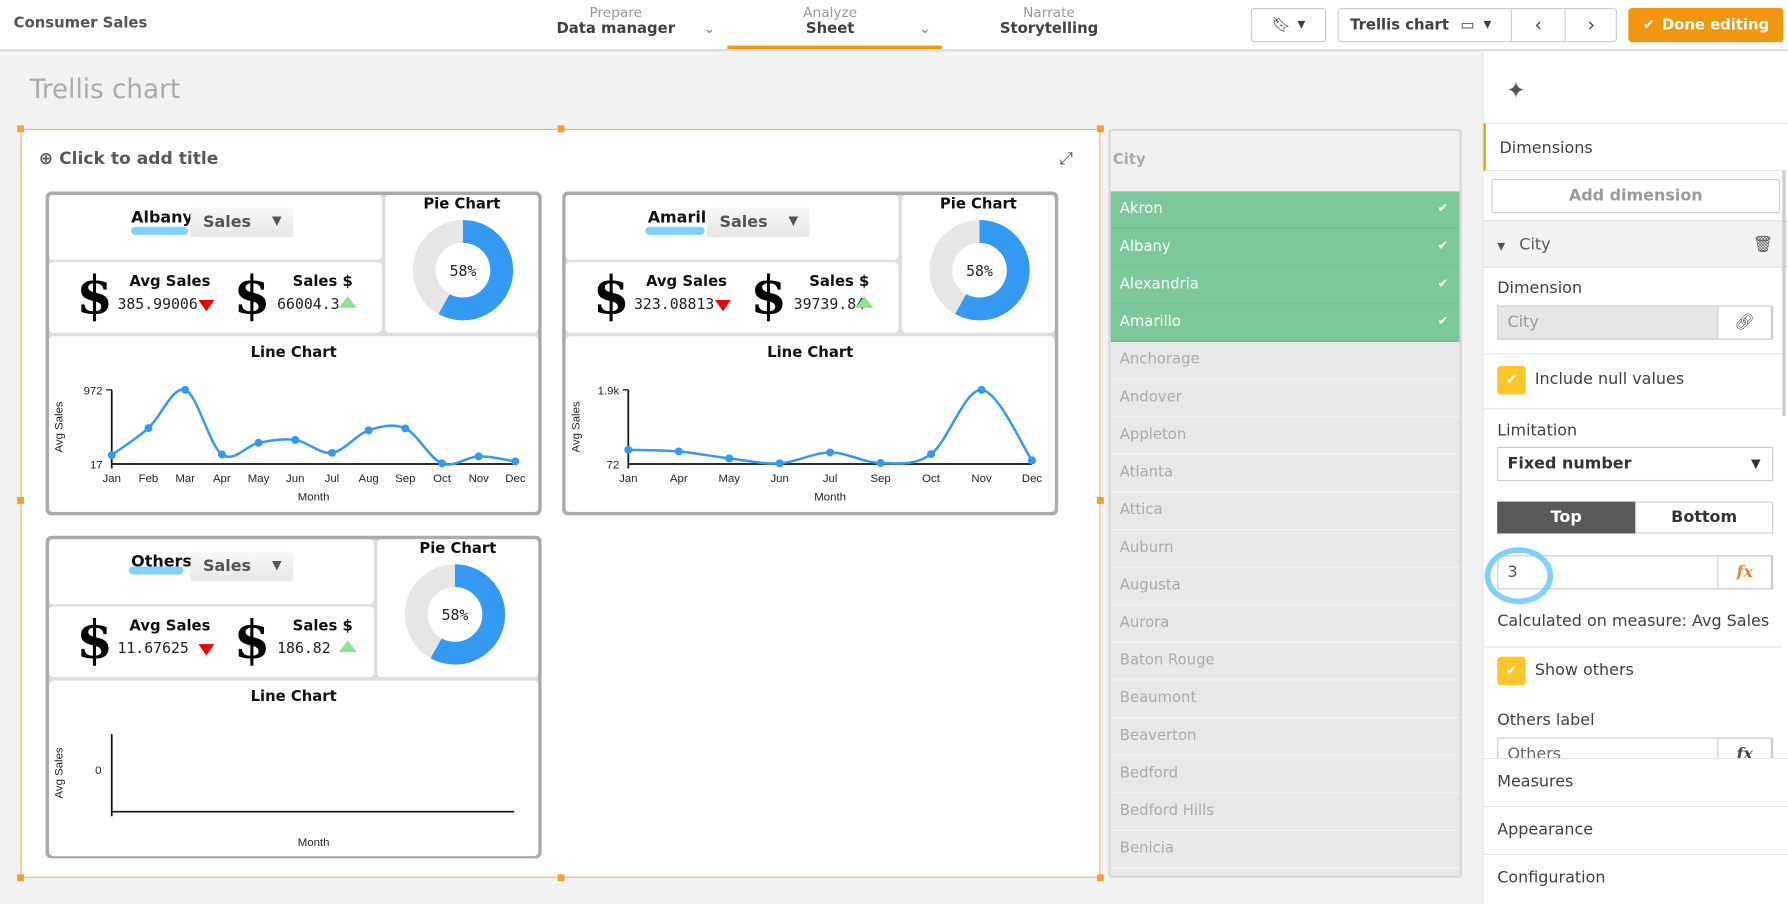 This screenshot has height=904, width=1788. I want to click on nav-analyze-top: Analyze, so click(830, 12).